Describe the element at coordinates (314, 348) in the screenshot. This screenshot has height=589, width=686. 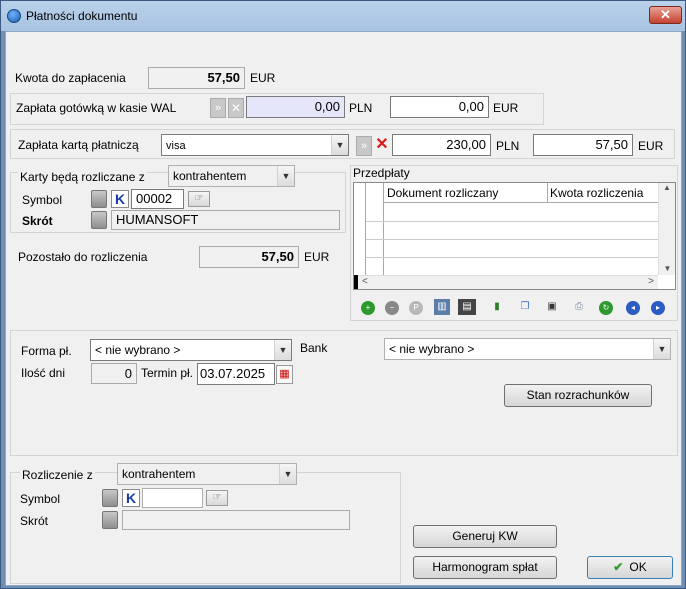
I see `bank-label: Bank` at that location.